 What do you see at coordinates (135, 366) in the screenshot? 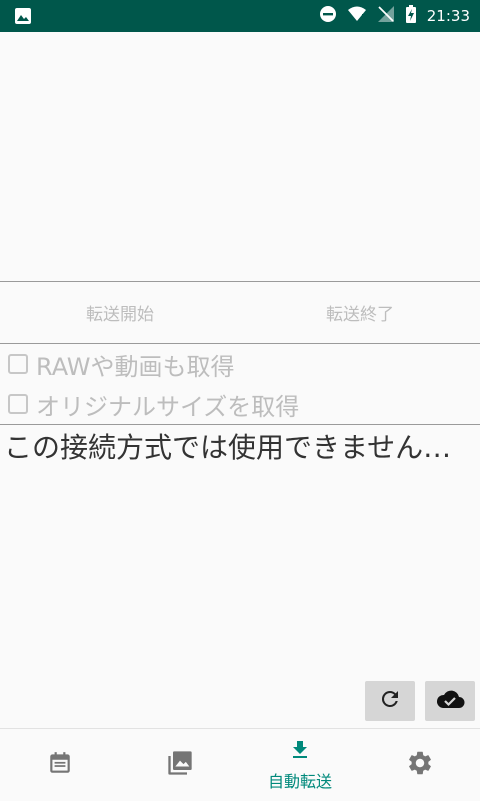
I see `option-label: RAWや動画も取得` at bounding box center [135, 366].